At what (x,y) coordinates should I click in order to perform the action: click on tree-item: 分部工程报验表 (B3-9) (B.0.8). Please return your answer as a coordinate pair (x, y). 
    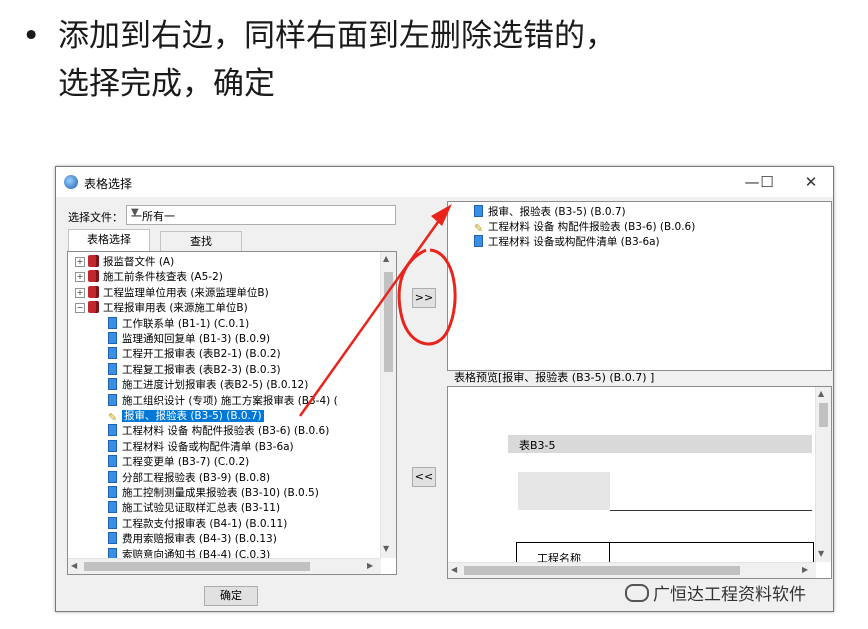
    Looking at the image, I should click on (189, 477).